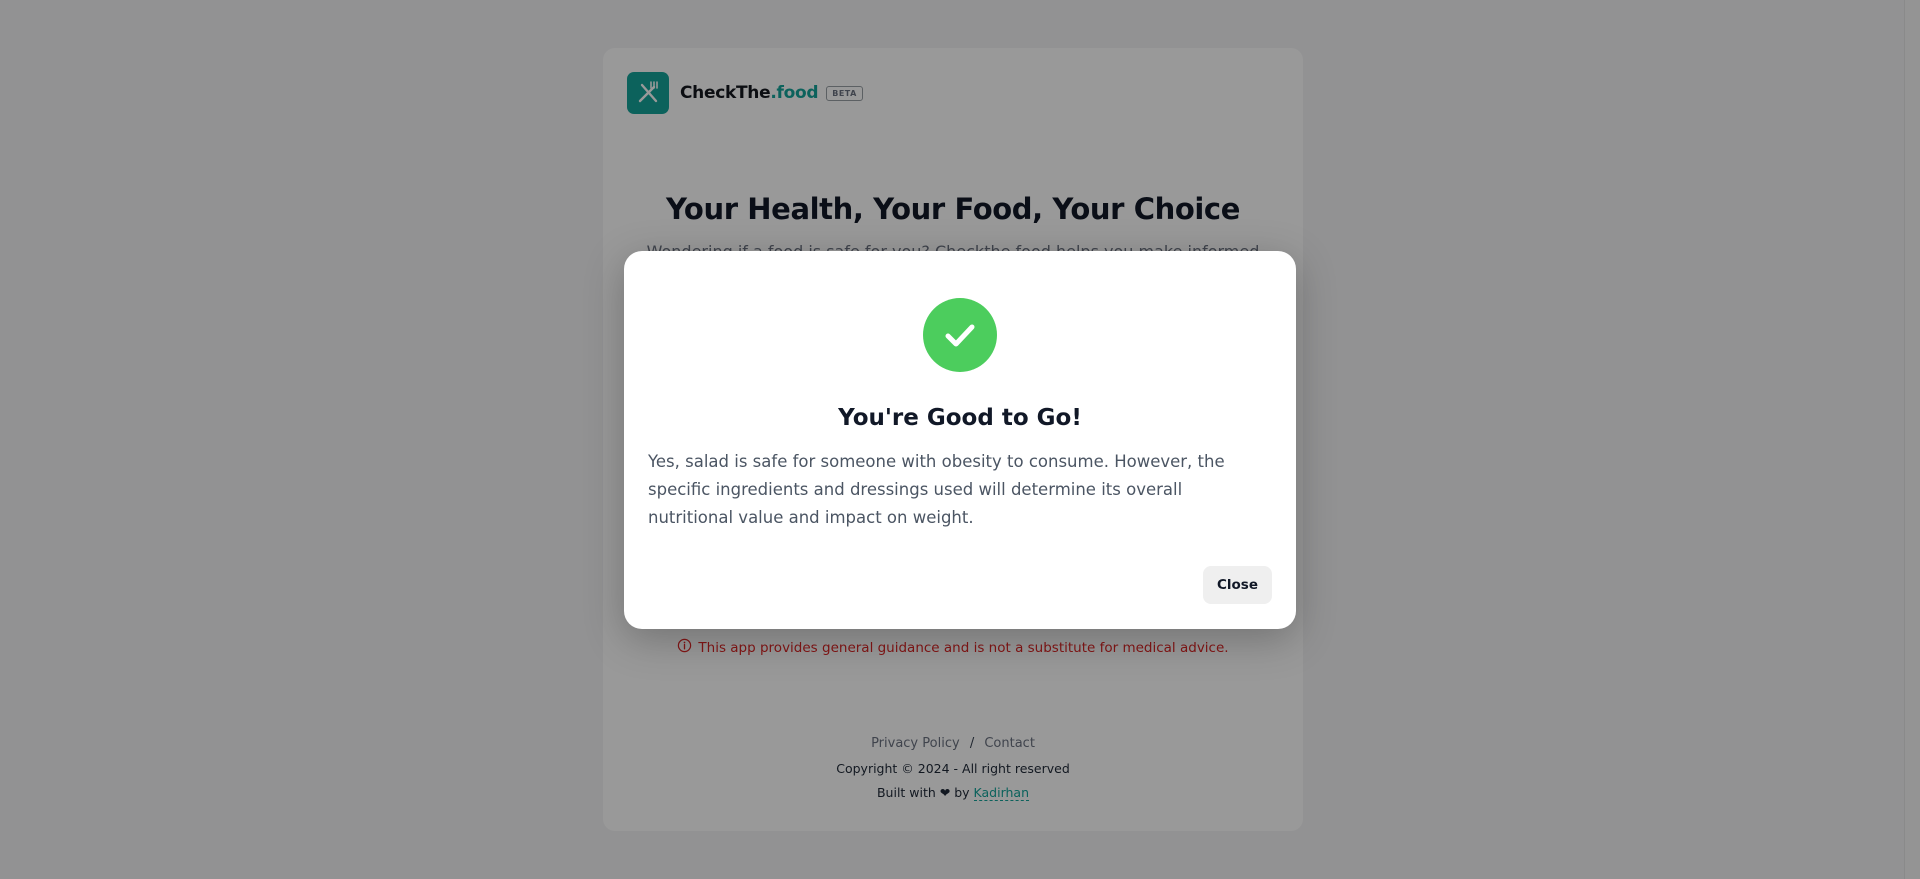  What do you see at coordinates (960, 335) in the screenshot?
I see `checkmark-icon` at bounding box center [960, 335].